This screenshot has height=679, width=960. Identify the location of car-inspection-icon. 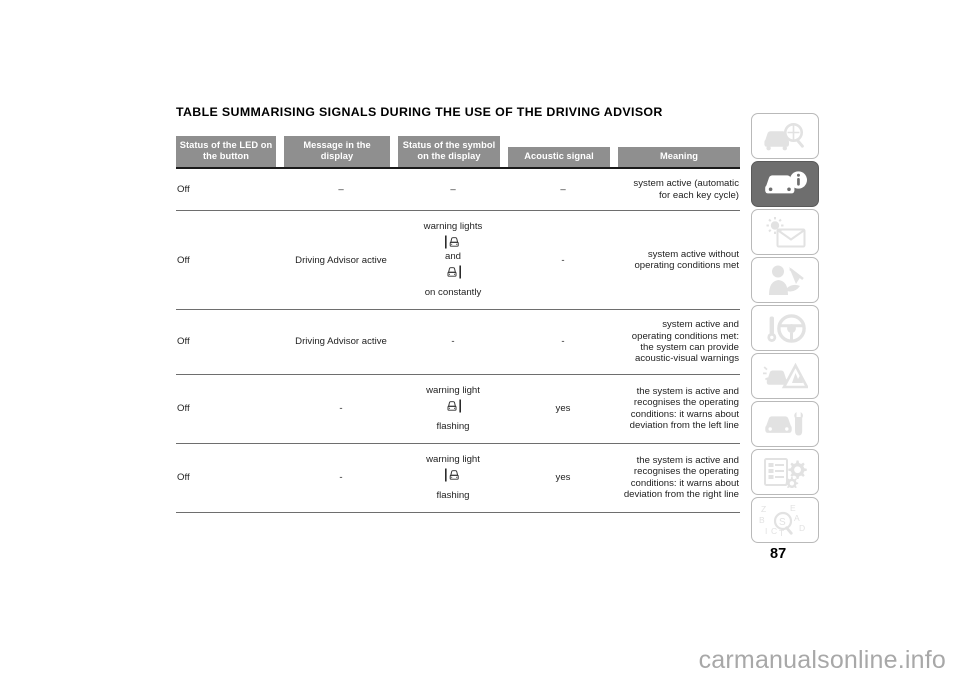
(785, 136).